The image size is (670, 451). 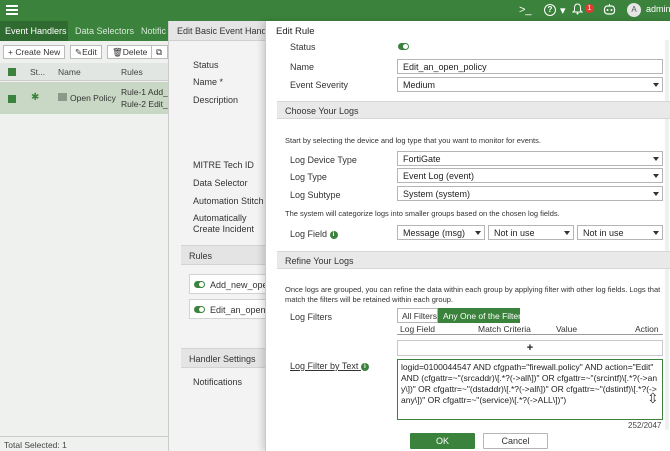 What do you see at coordinates (34, 52) in the screenshot?
I see `create-new-button: + Create New` at bounding box center [34, 52].